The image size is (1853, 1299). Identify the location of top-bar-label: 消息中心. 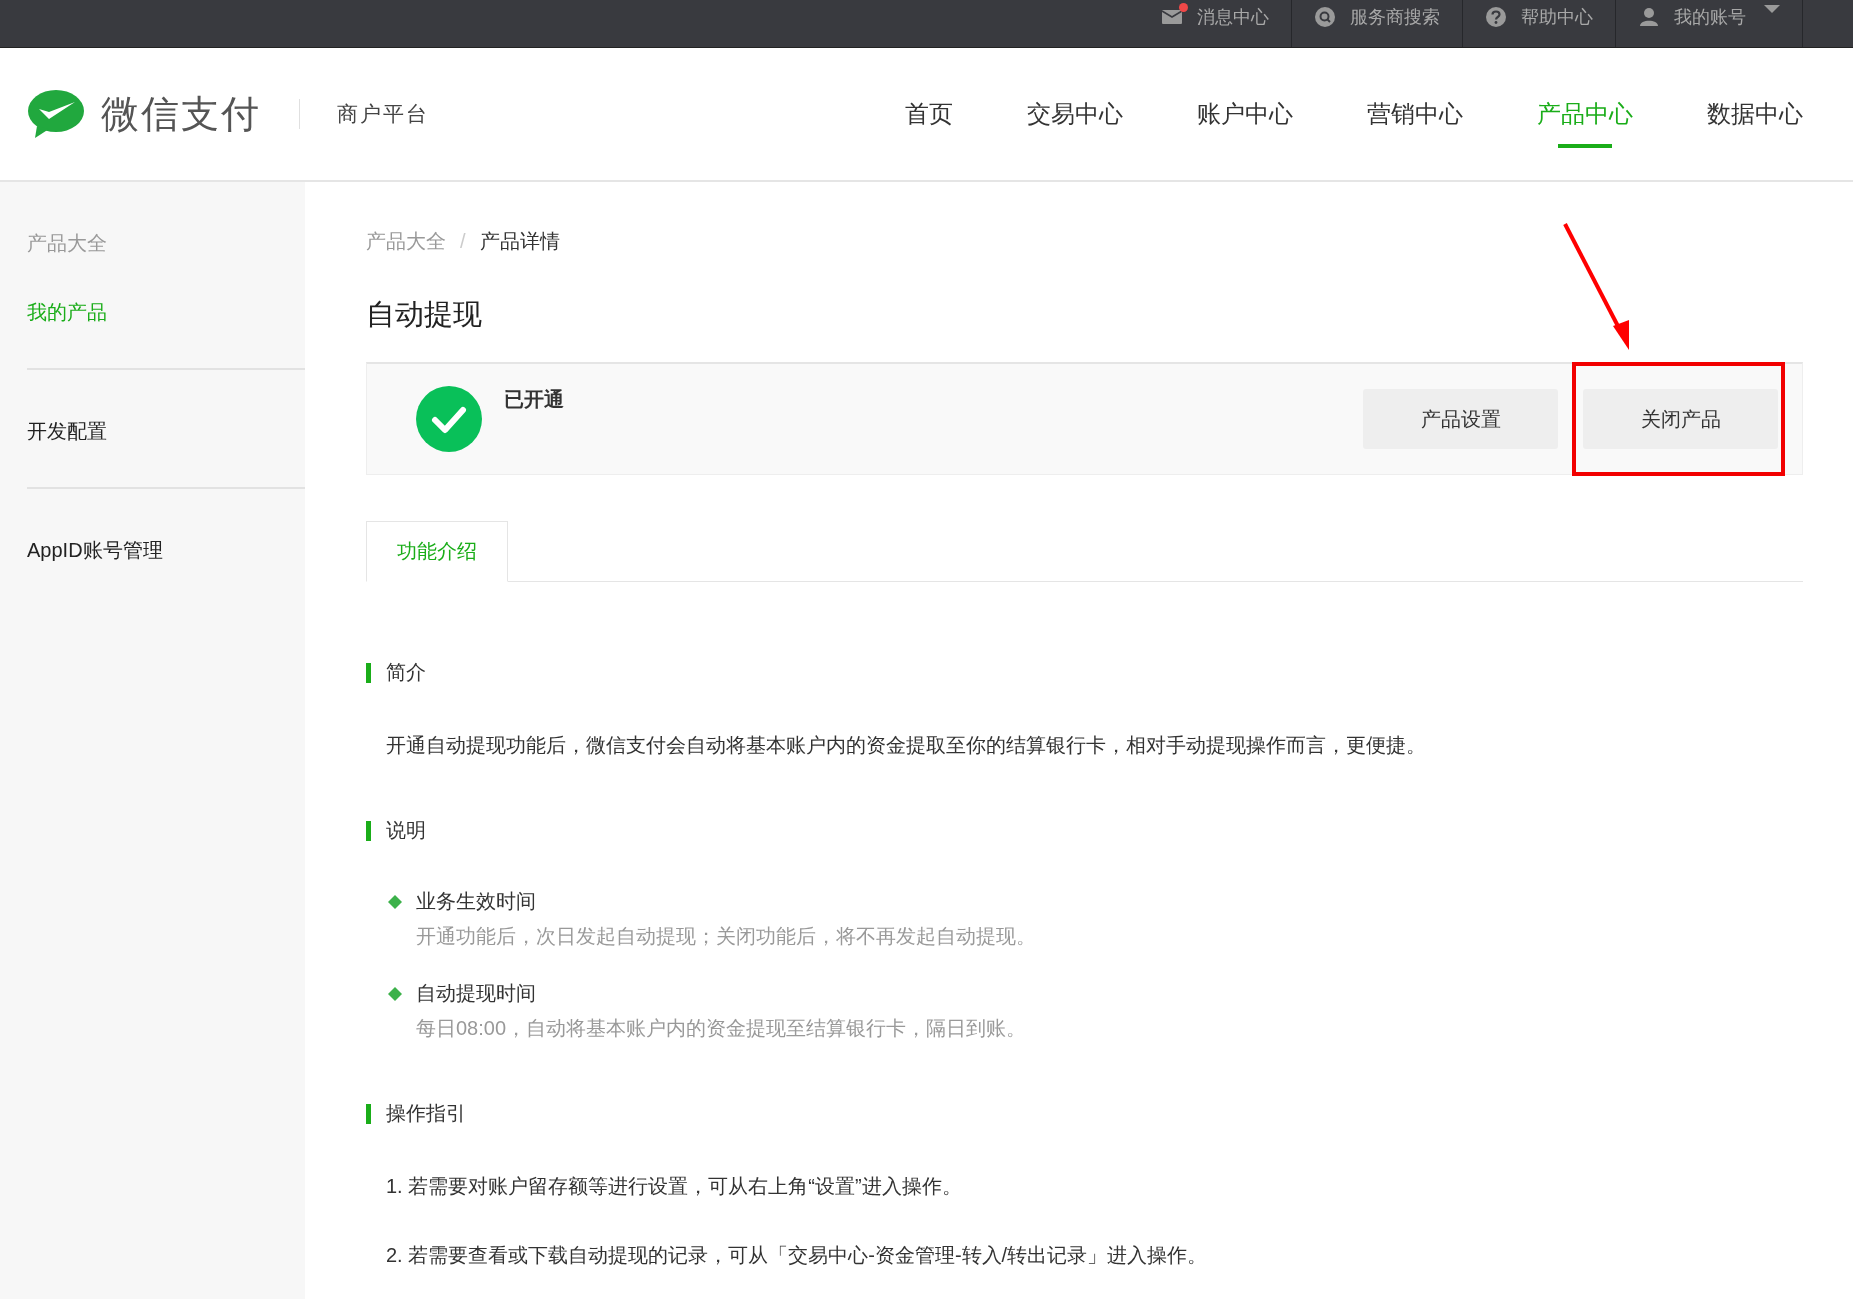
(1233, 17).